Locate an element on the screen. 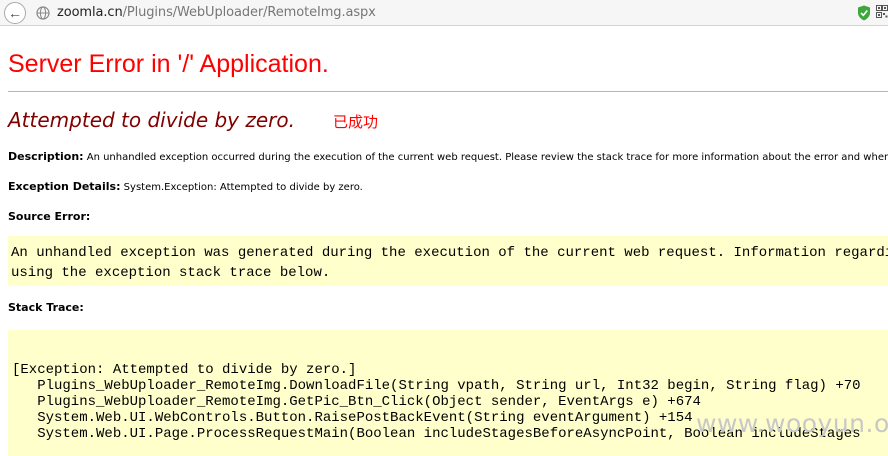 The image size is (888, 456). qr-code-icon is located at coordinates (882, 12).